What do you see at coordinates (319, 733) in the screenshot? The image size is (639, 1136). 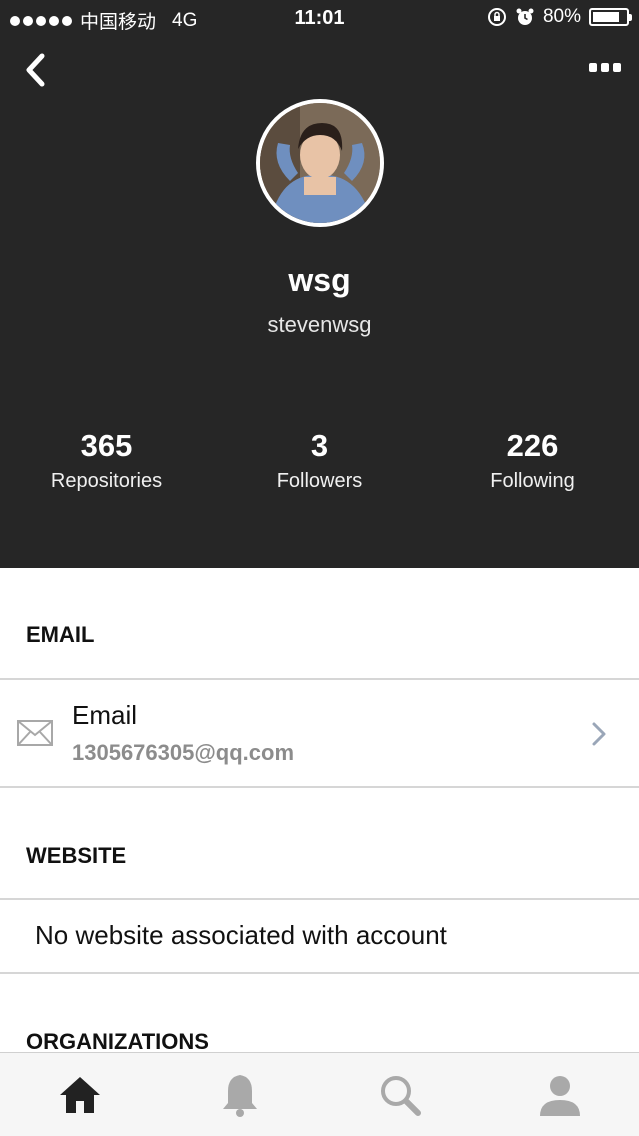 I see `email-row: Email 1305676305@qq.com` at bounding box center [319, 733].